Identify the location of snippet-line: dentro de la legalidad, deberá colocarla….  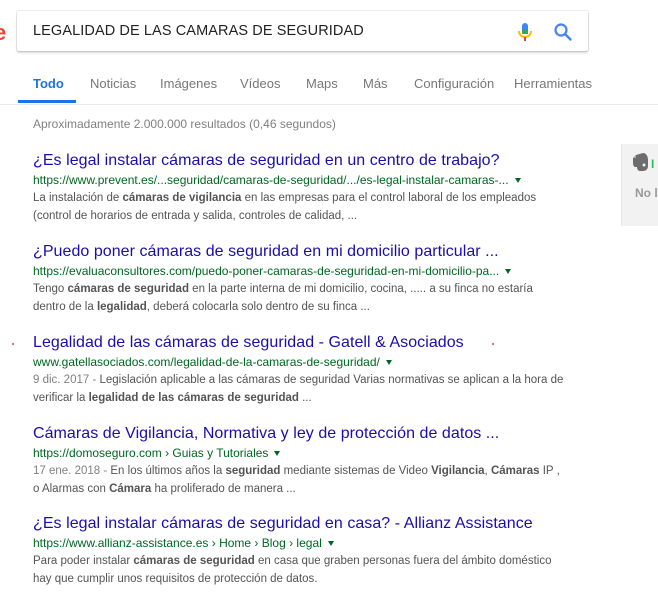
(313, 307).